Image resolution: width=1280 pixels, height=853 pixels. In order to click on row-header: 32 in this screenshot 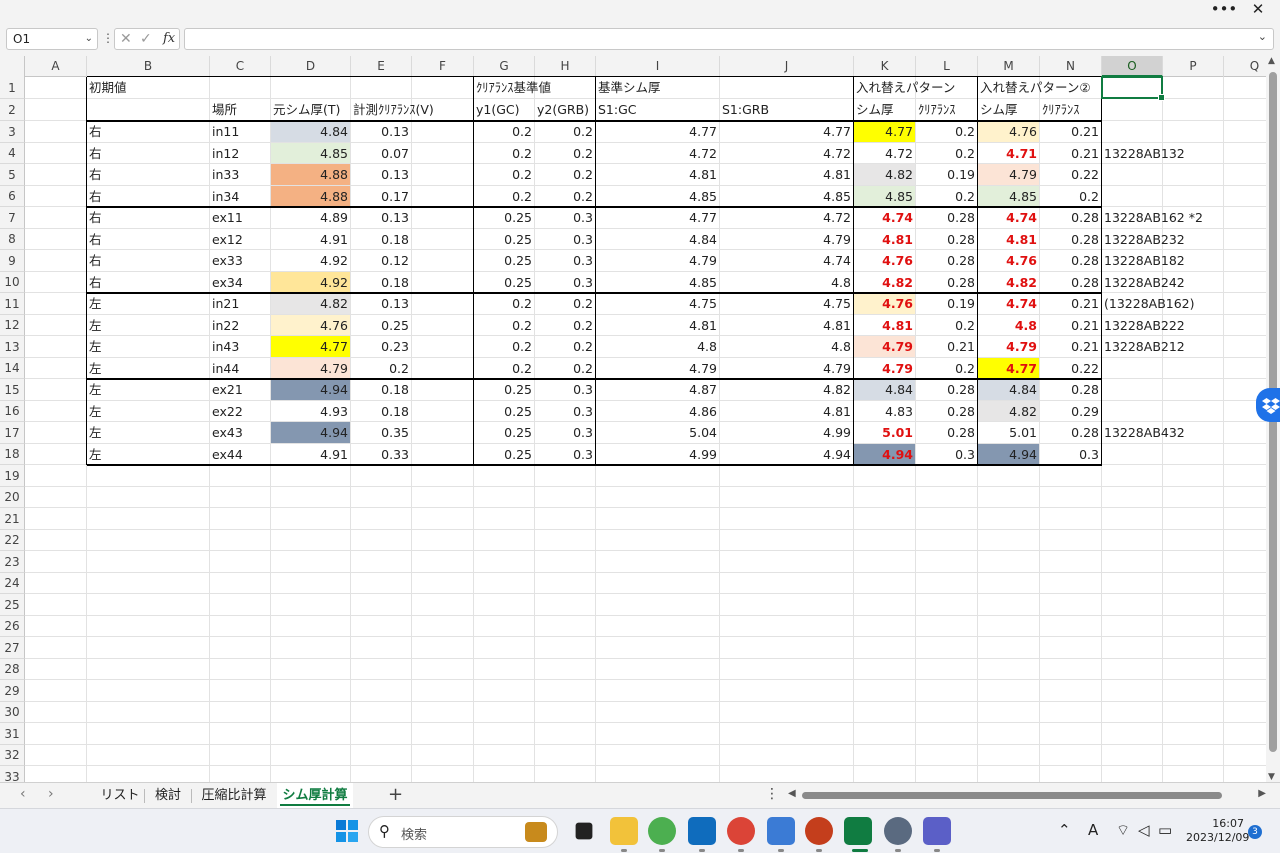, I will do `click(12, 755)`.